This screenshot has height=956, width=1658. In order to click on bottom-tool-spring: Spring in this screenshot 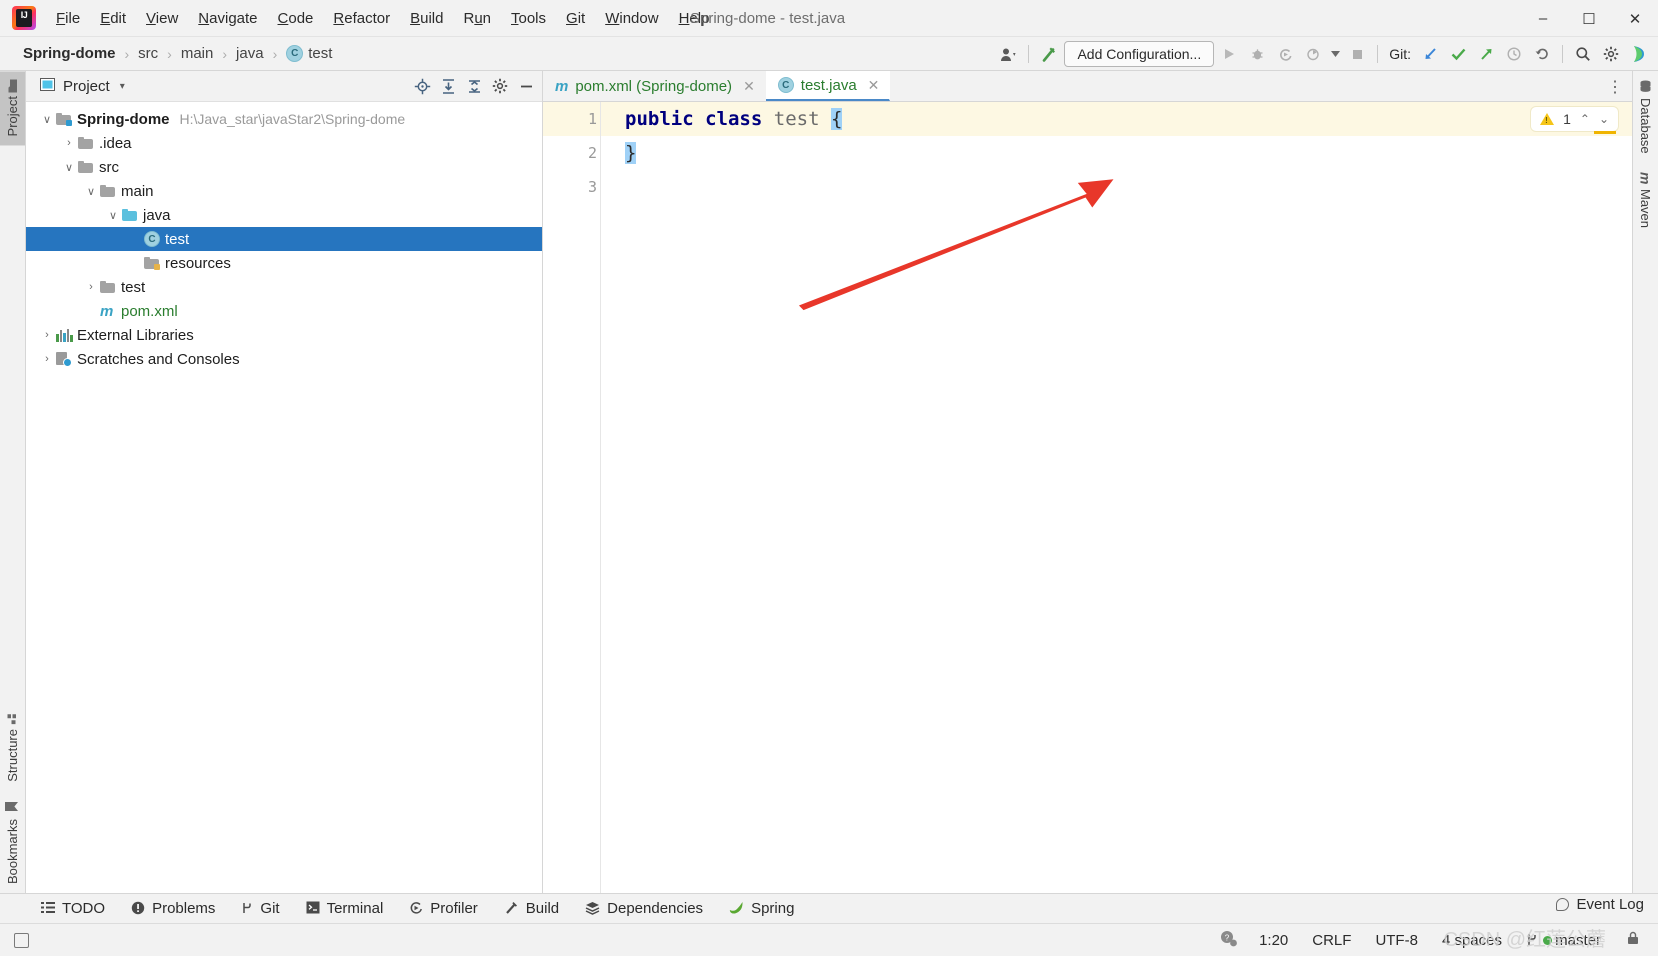, I will do `click(761, 908)`.